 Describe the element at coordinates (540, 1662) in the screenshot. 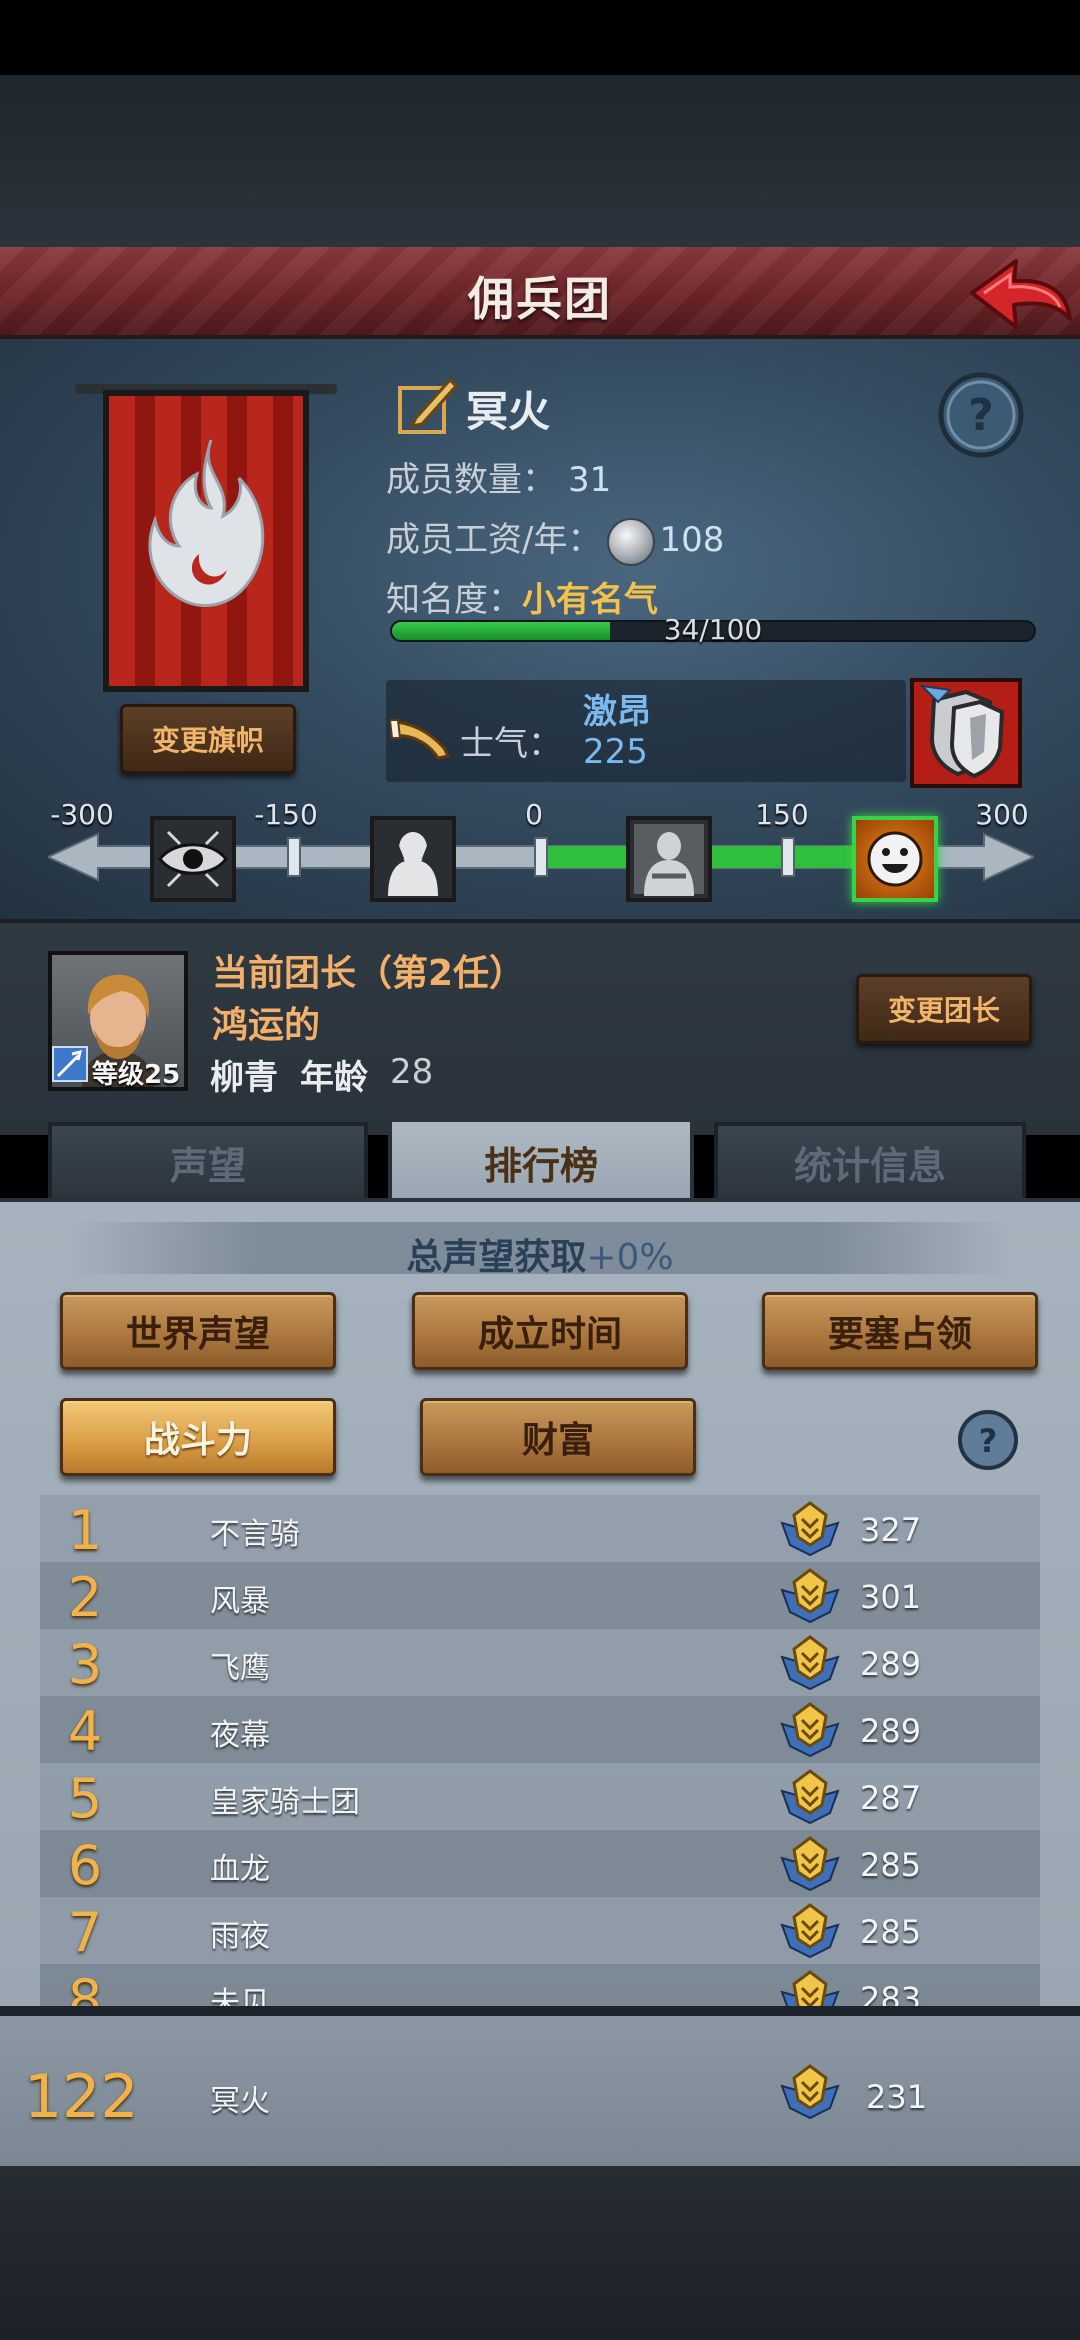

I see `table-row: 3 飞鹰 289` at that location.